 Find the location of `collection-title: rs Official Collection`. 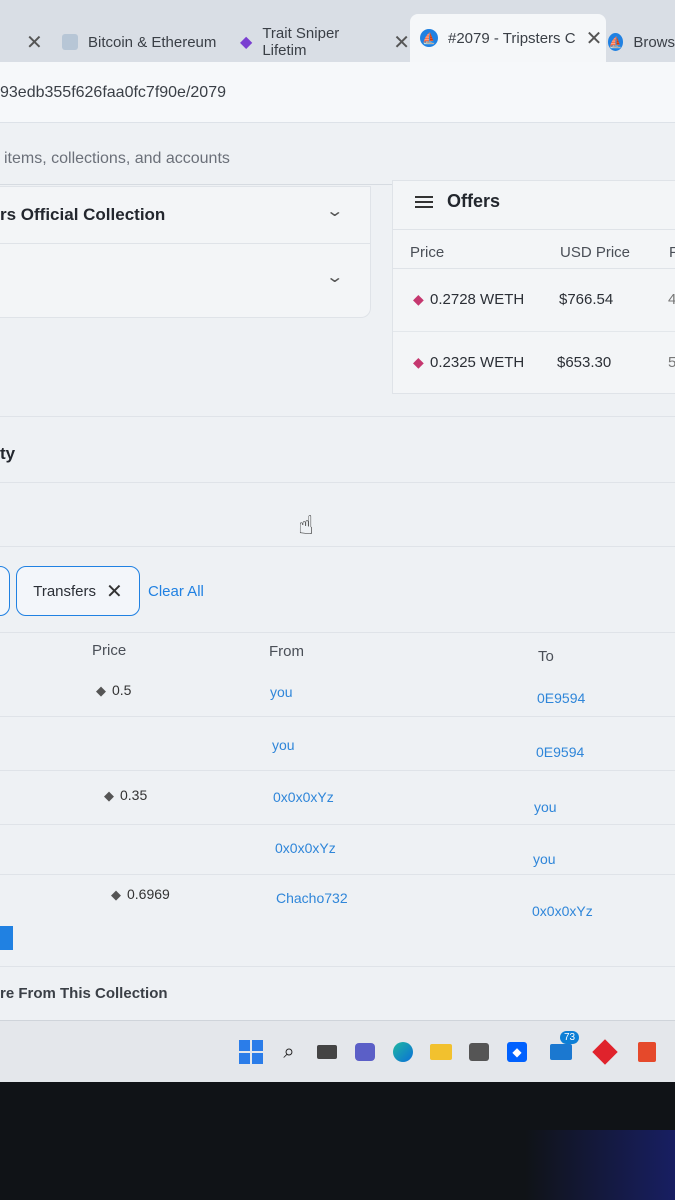

collection-title: rs Official Collection is located at coordinates (82, 215).